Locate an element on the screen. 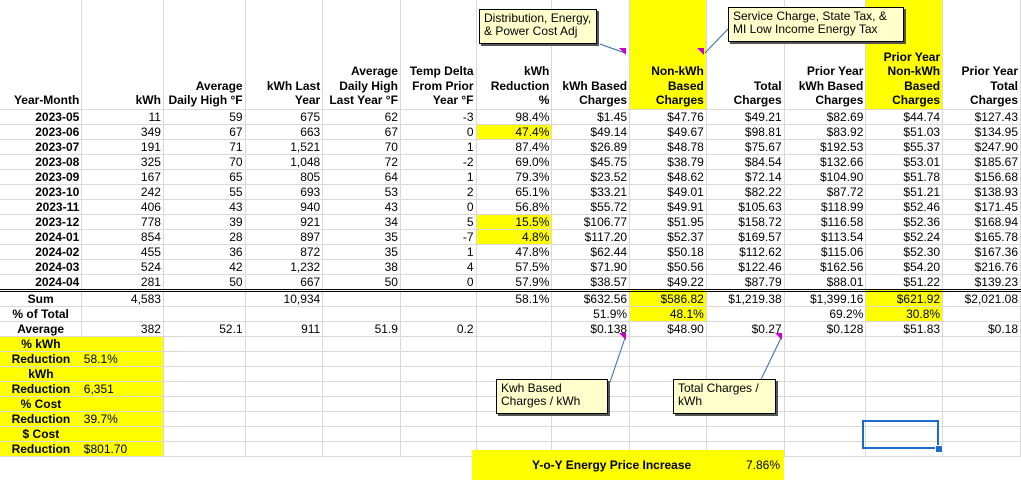  data-cell: 1,521 is located at coordinates (284, 147).